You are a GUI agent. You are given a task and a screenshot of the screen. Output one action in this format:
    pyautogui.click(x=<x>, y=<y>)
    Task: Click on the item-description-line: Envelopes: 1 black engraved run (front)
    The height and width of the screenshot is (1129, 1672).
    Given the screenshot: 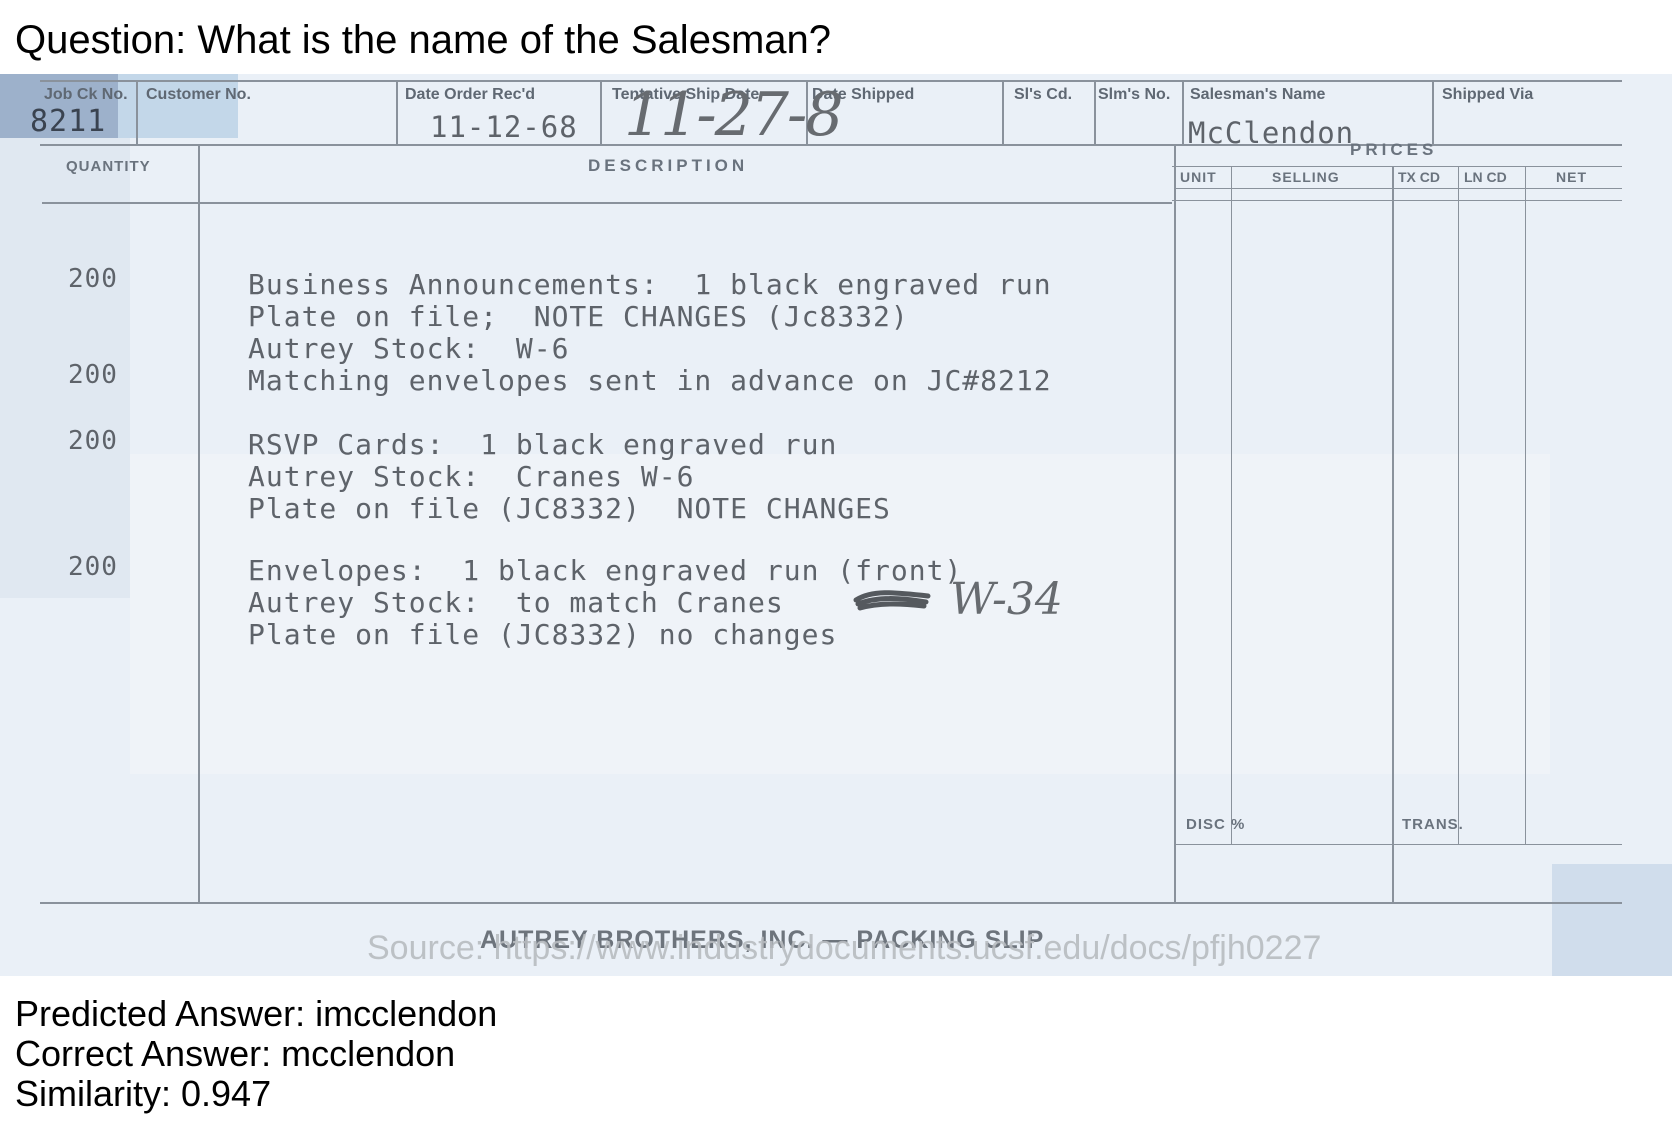 What is the action you would take?
    pyautogui.click(x=605, y=570)
    